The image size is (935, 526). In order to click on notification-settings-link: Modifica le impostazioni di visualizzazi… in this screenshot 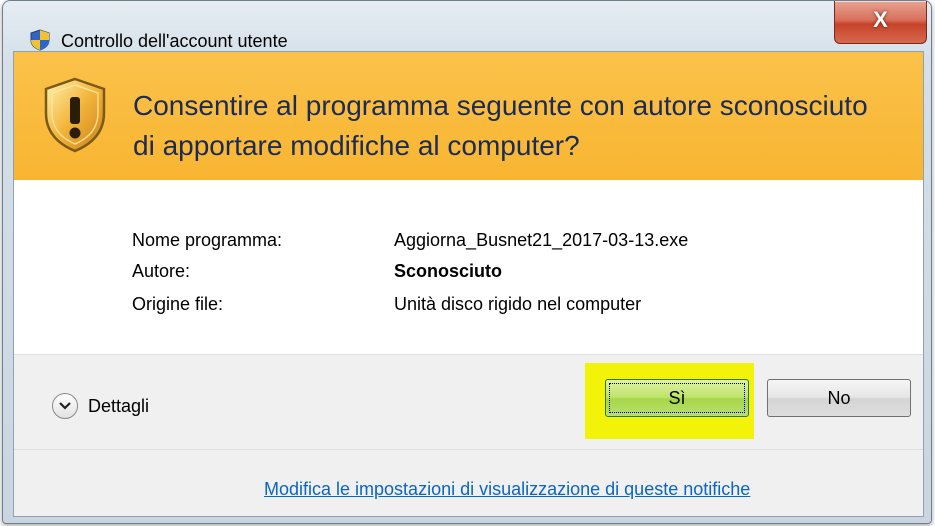, I will do `click(507, 489)`.